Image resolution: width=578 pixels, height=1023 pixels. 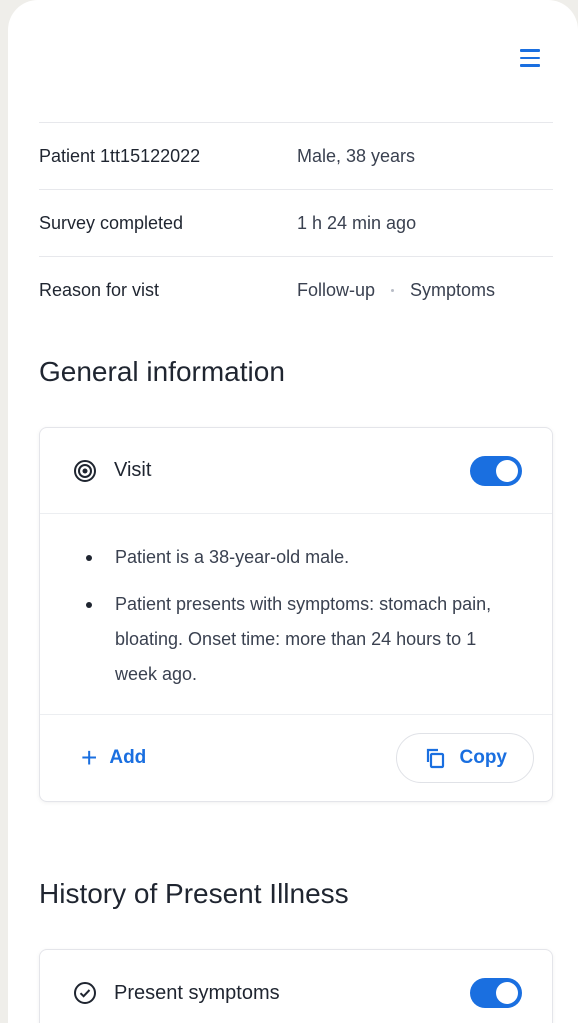 What do you see at coordinates (296, 758) in the screenshot?
I see `visit-card-footer: + Add Copy` at bounding box center [296, 758].